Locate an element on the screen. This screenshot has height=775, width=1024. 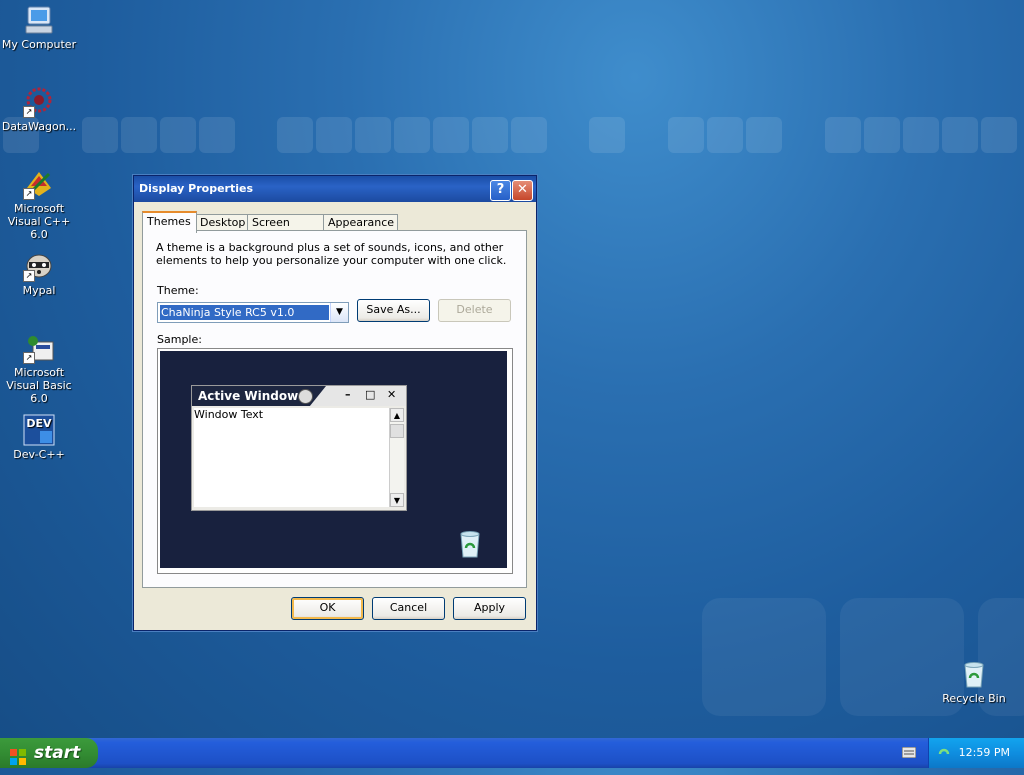
help-button: ? is located at coordinates (500, 190).